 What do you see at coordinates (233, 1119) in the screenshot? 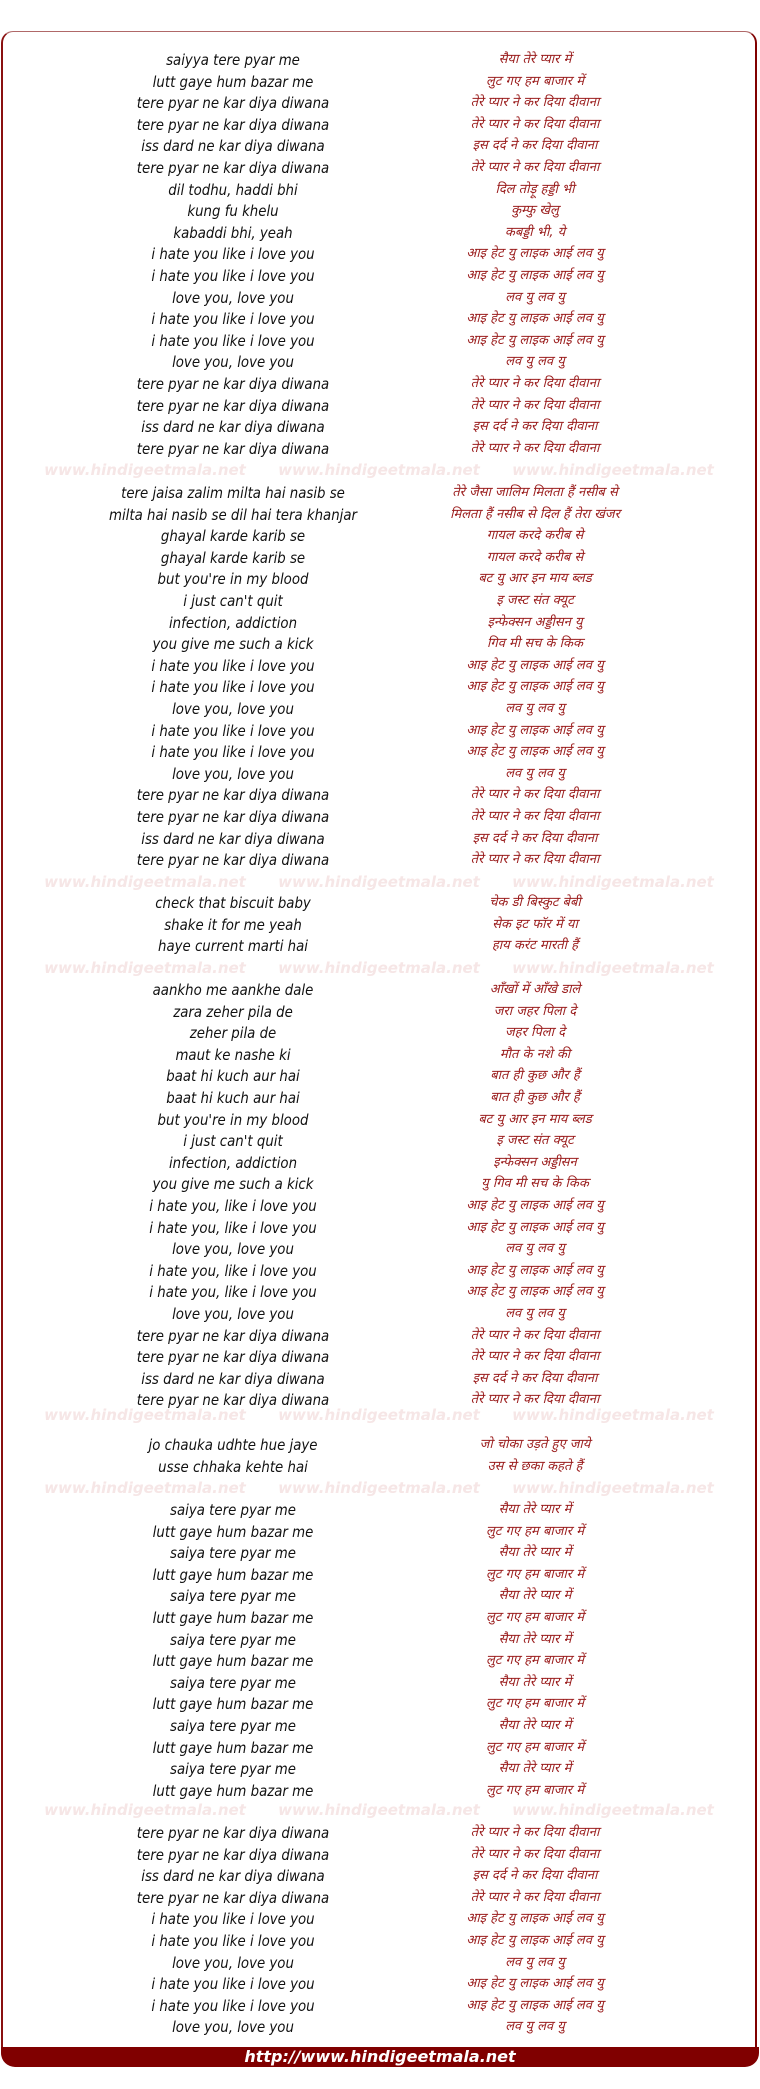
I see `lyric-english: but you're in my blood` at bounding box center [233, 1119].